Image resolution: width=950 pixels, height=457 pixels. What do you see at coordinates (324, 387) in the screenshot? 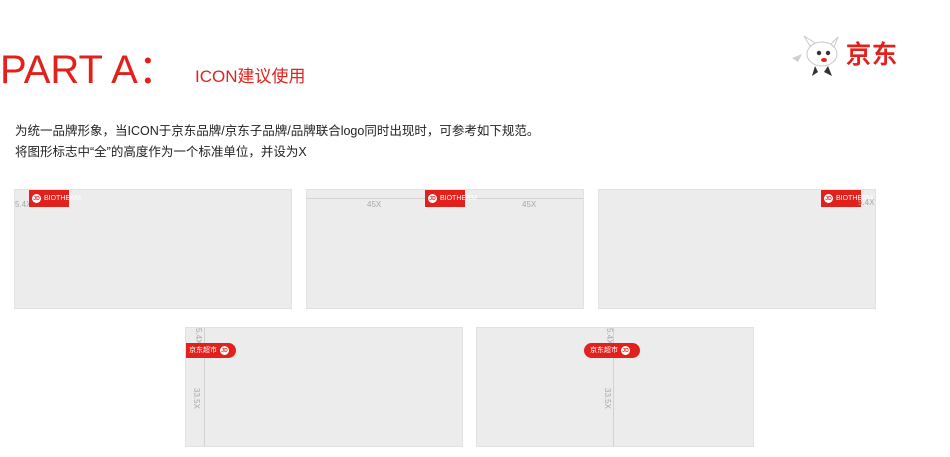
I see `example-panel-4: 5.4X 33.5X 京东超市 JD` at bounding box center [324, 387].